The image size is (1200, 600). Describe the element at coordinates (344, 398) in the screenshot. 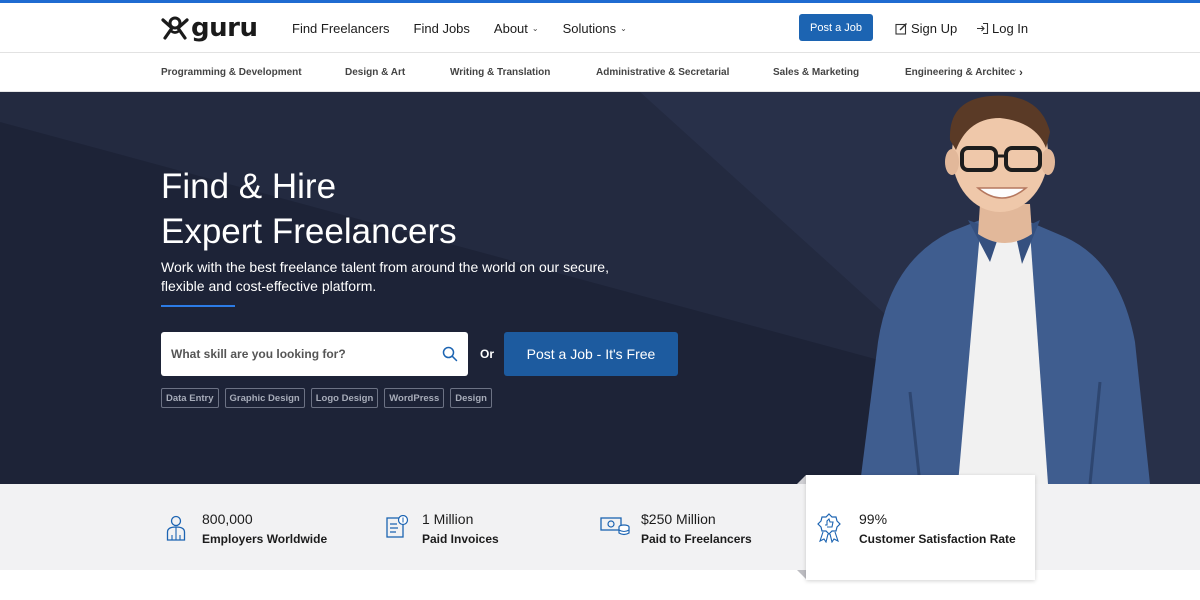

I see `tag-logo-design: Logo Design` at that location.